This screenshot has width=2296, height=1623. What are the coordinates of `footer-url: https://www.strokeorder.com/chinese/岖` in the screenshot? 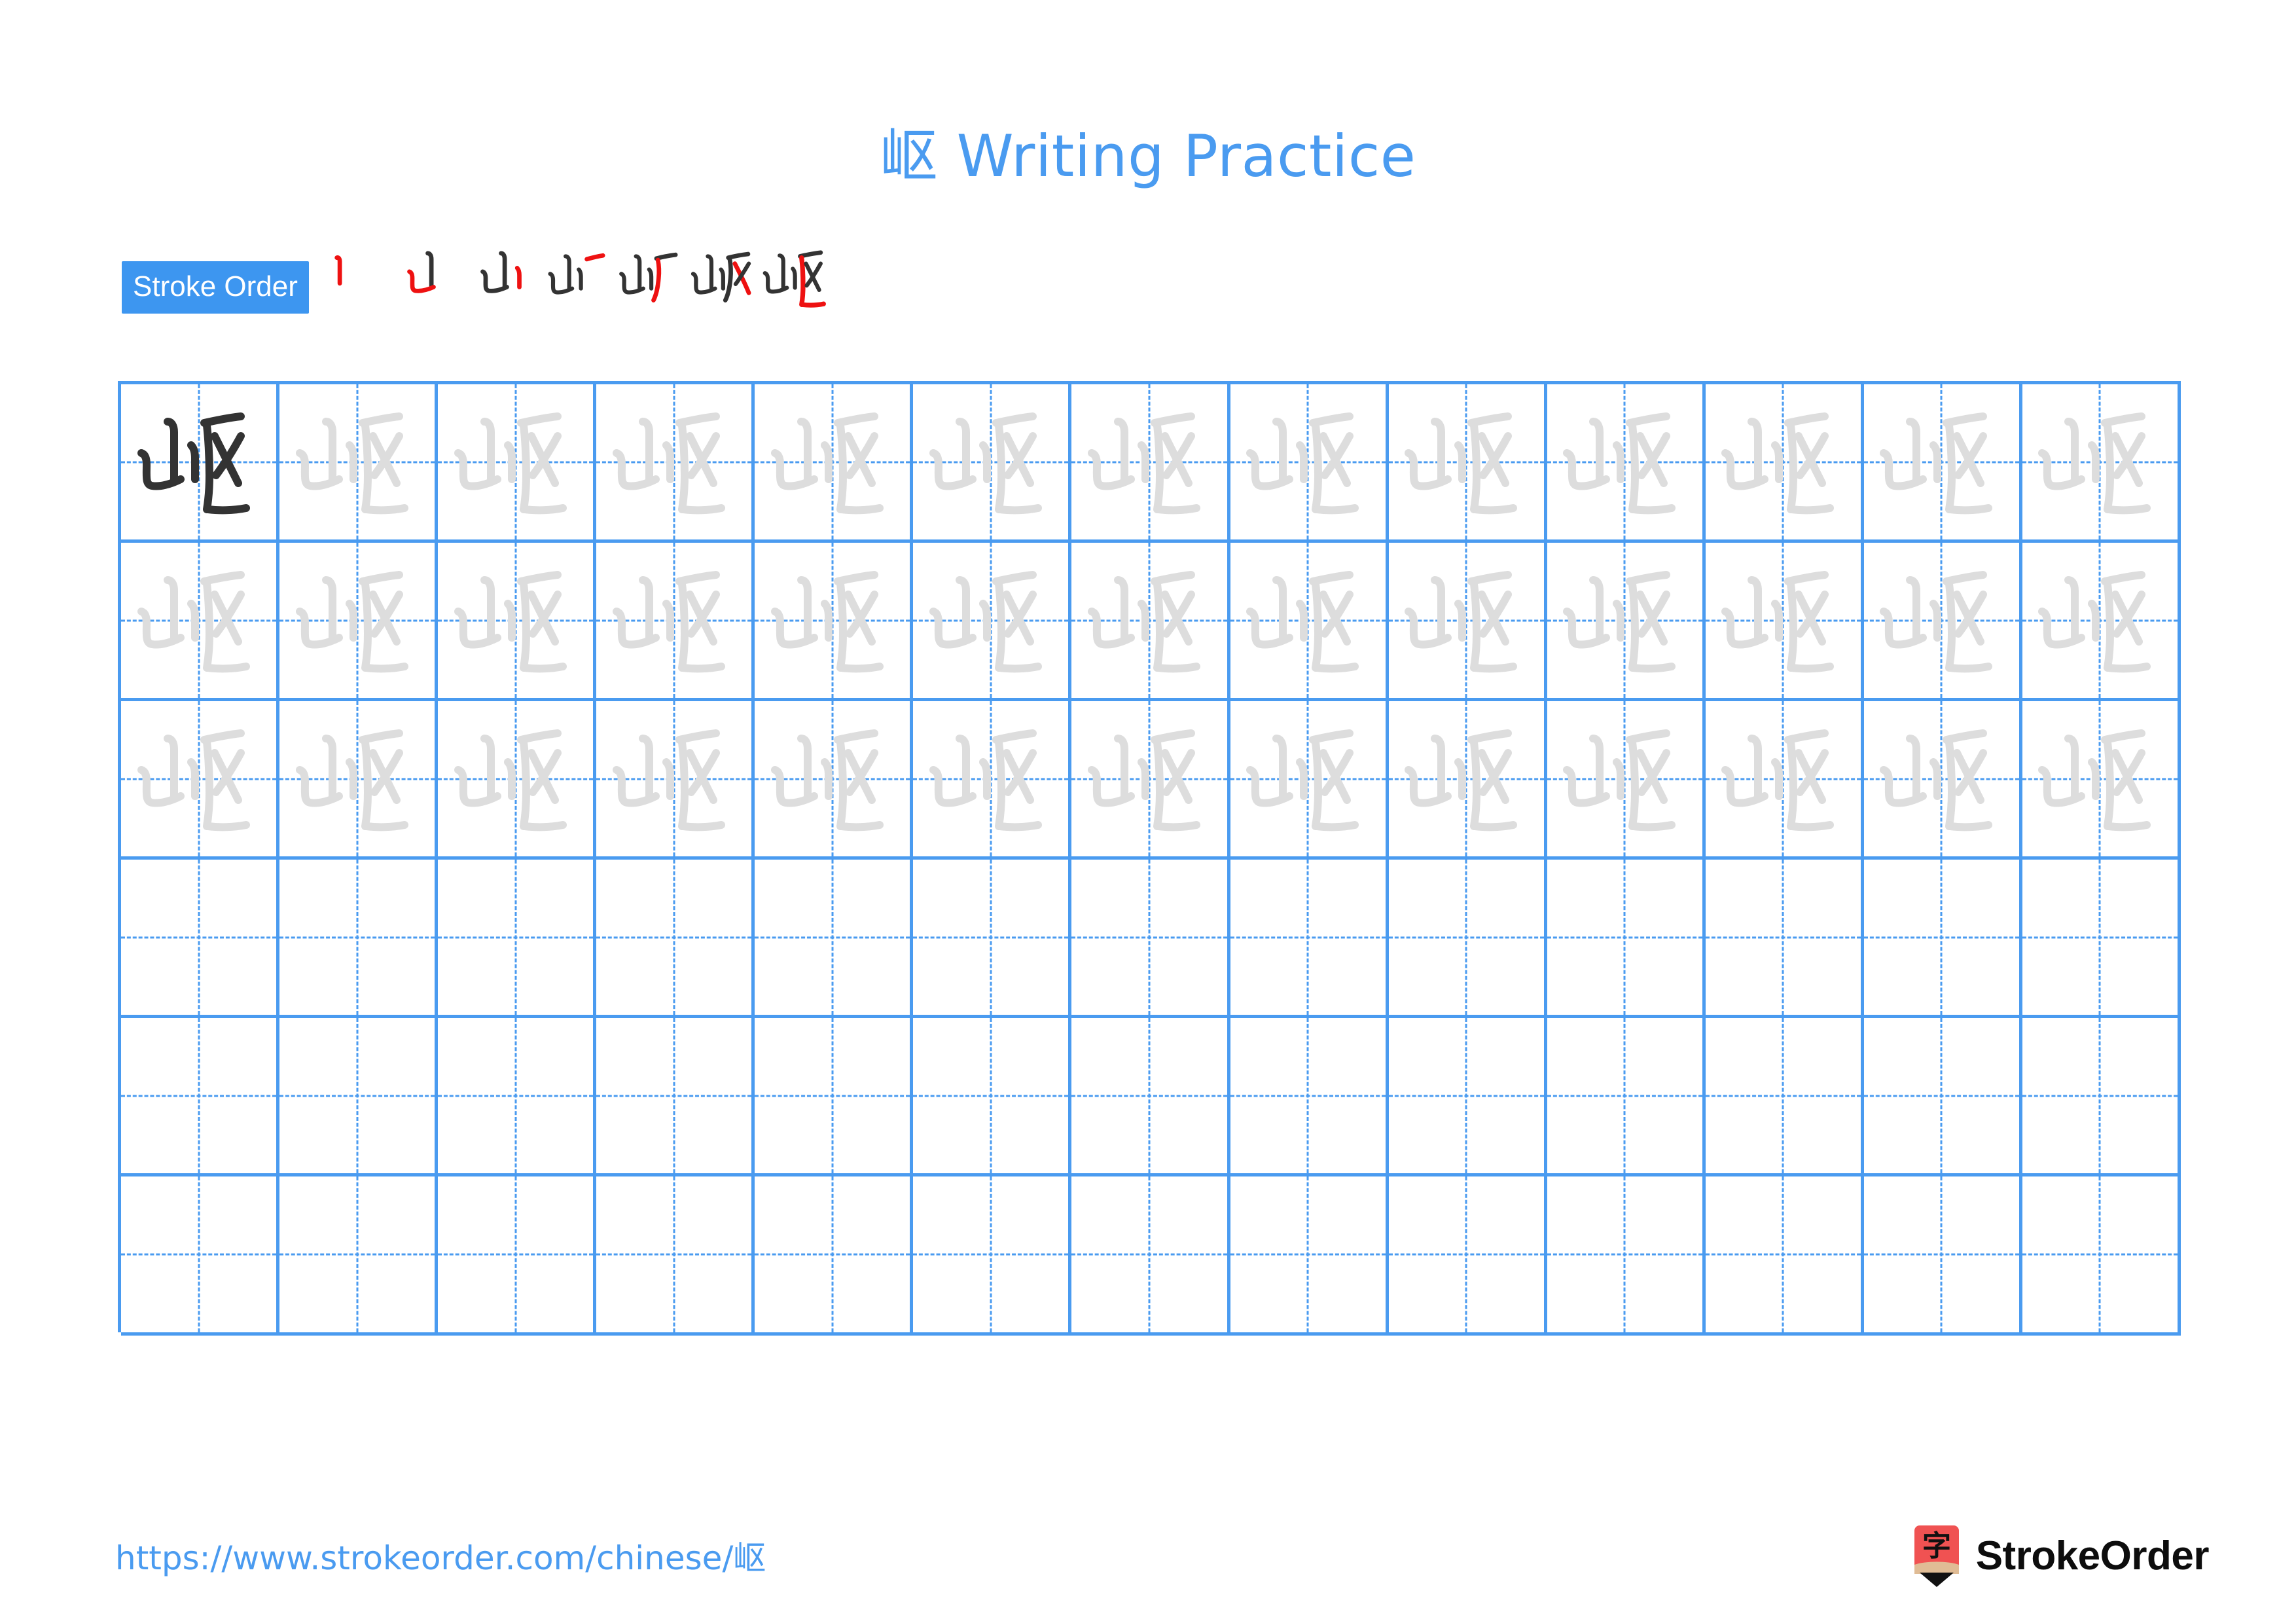 It's located at (440, 1555).